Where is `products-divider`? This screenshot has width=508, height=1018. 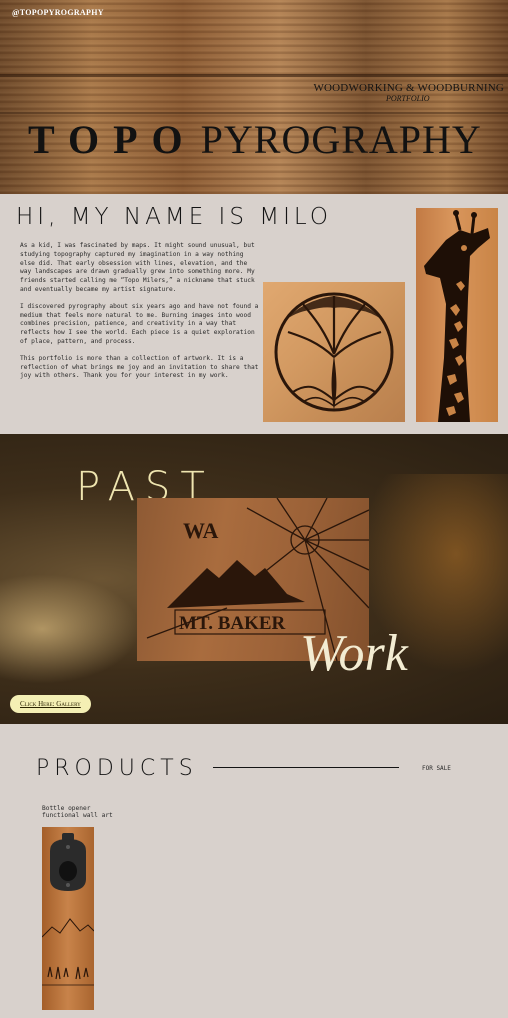
products-divider is located at coordinates (306, 767).